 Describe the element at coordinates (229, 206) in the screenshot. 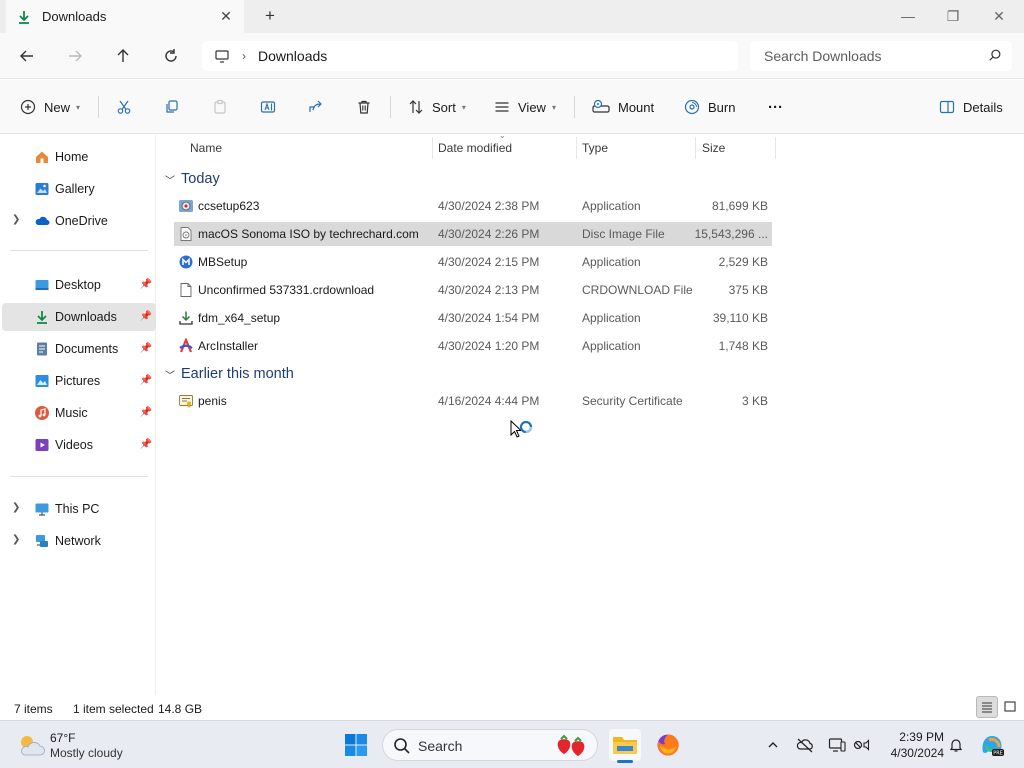

I see `file-name: ccsetup623` at that location.